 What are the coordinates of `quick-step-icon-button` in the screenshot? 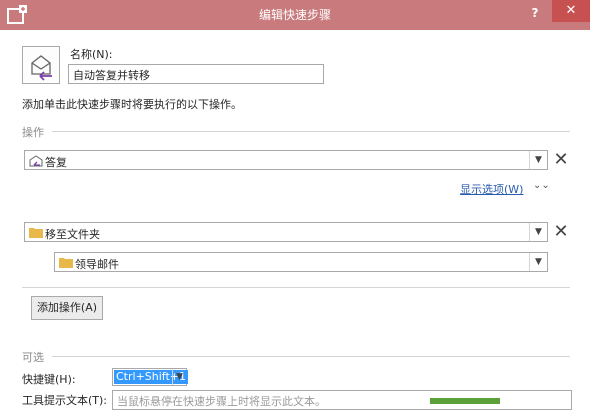 It's located at (41, 65).